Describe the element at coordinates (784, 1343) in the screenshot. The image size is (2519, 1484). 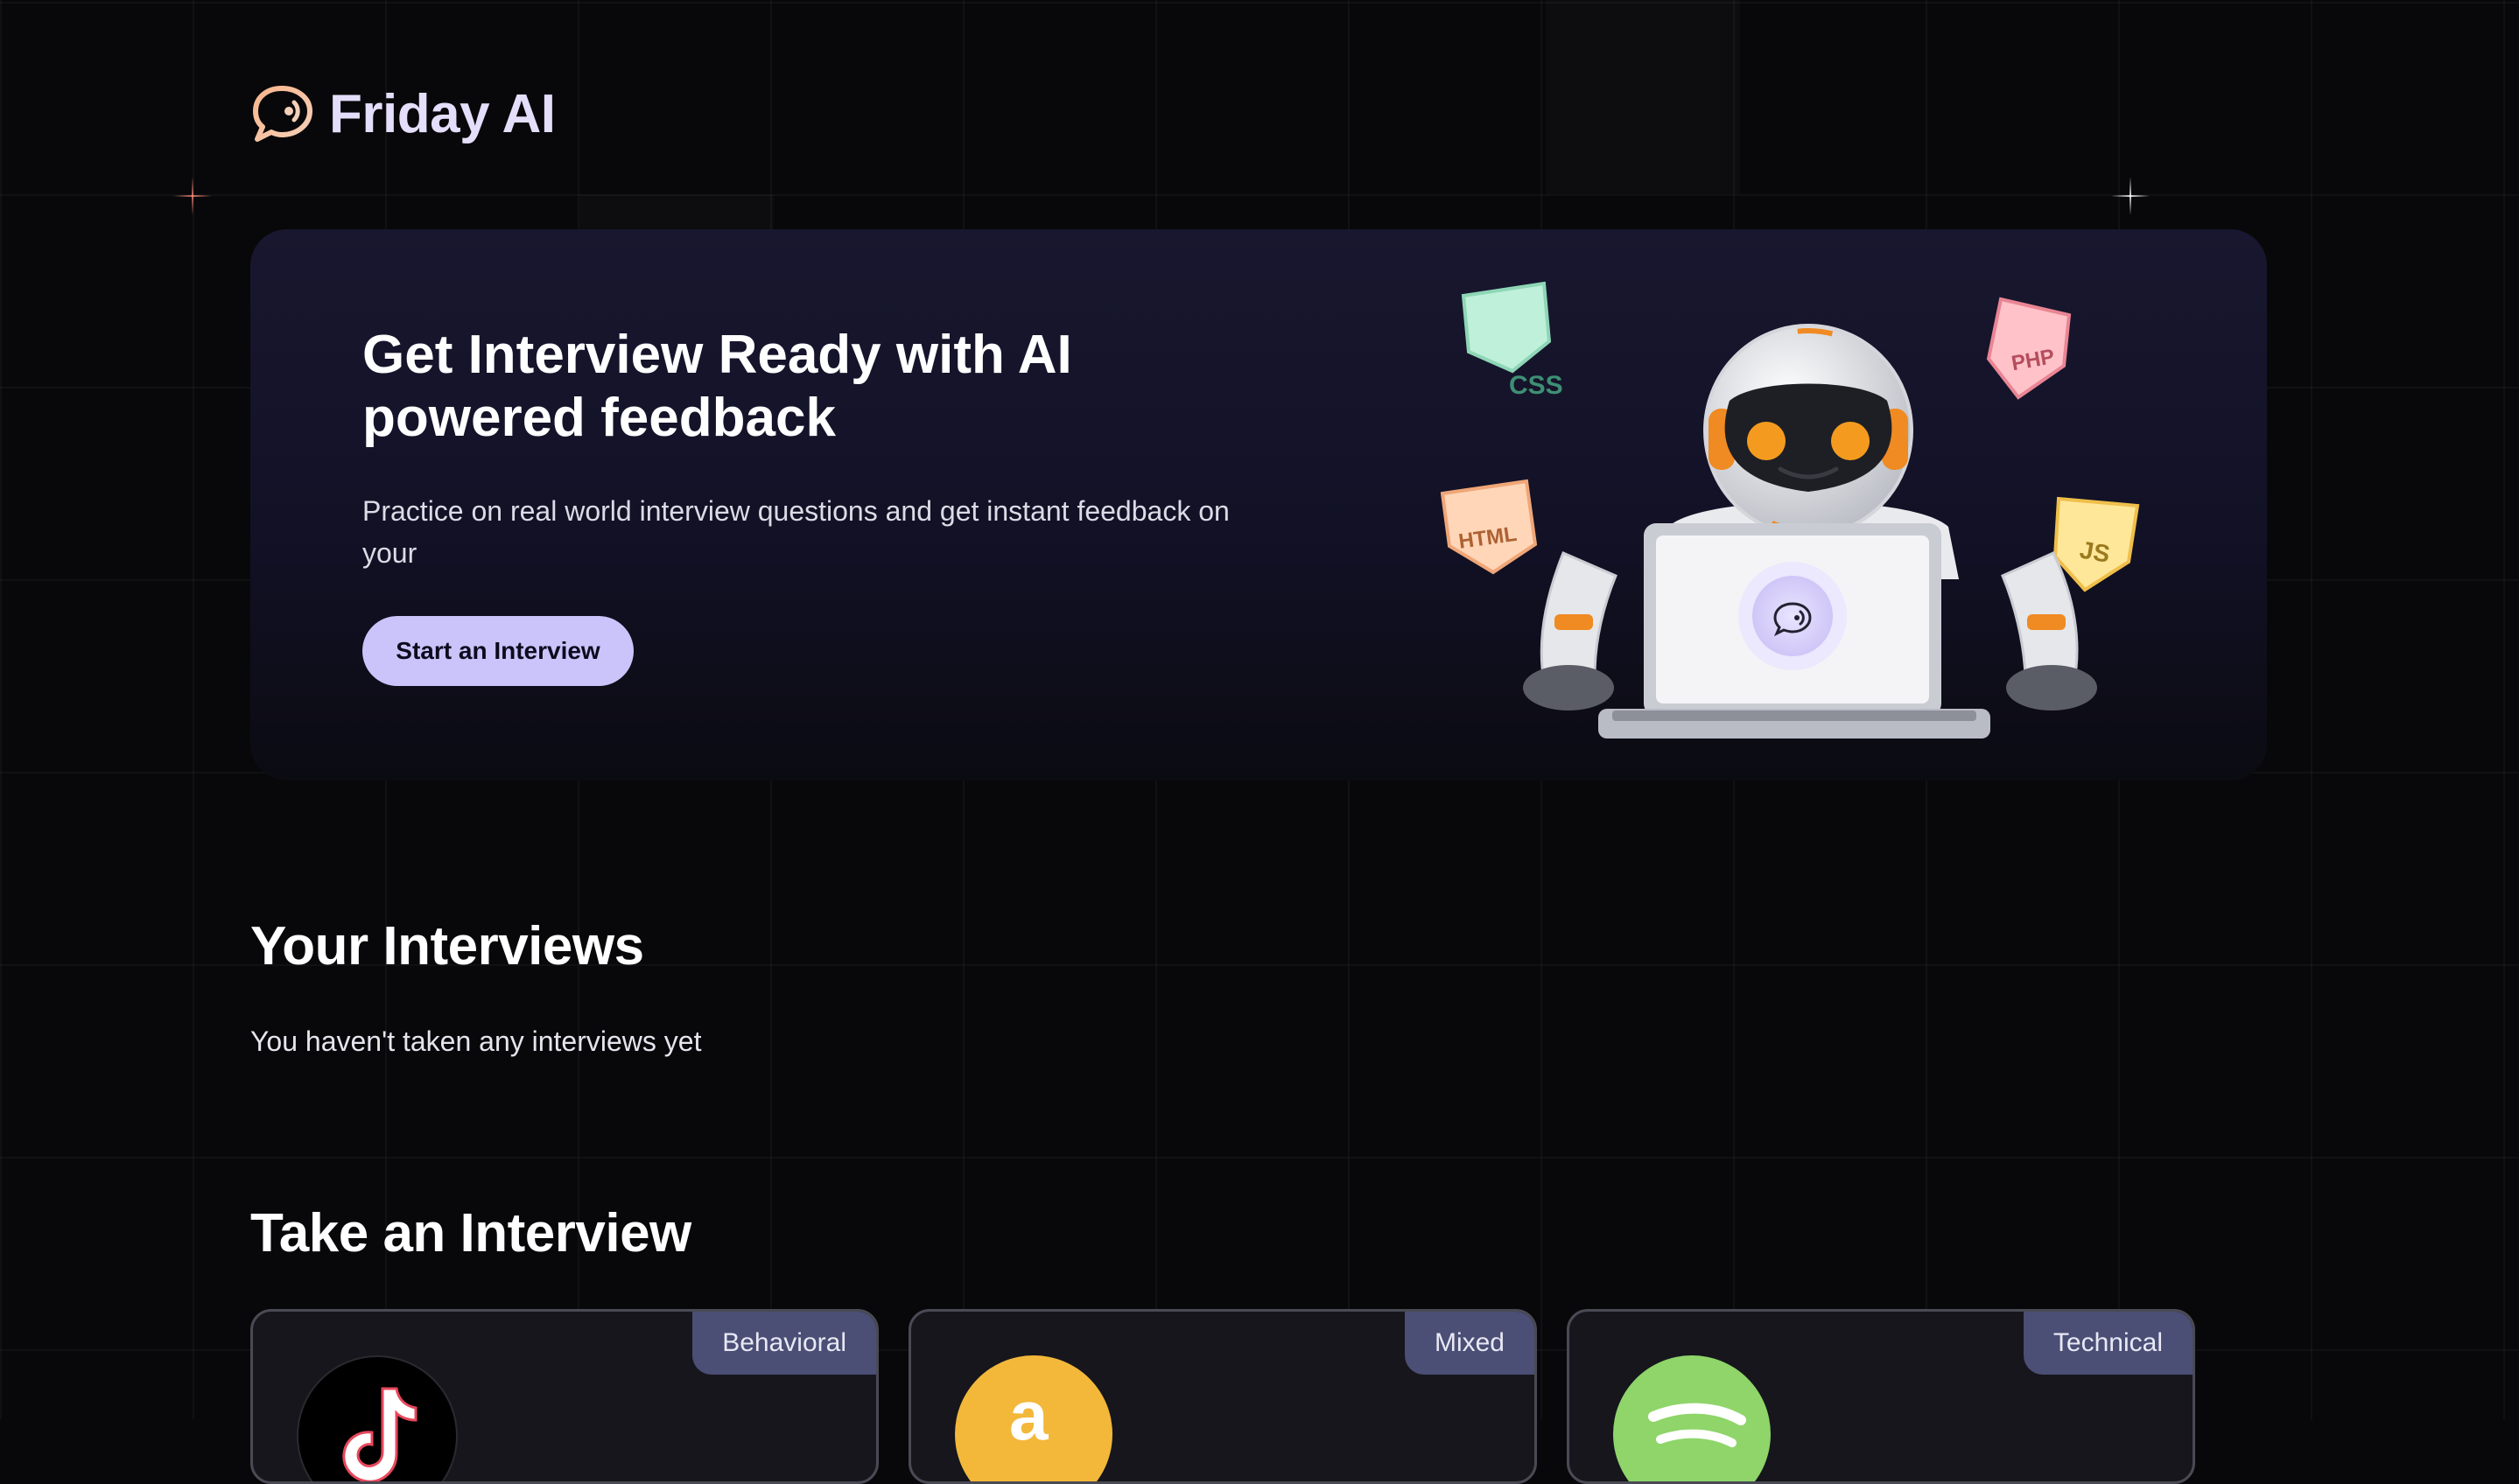
I see `interview-type-tag: Behavioral` at that location.